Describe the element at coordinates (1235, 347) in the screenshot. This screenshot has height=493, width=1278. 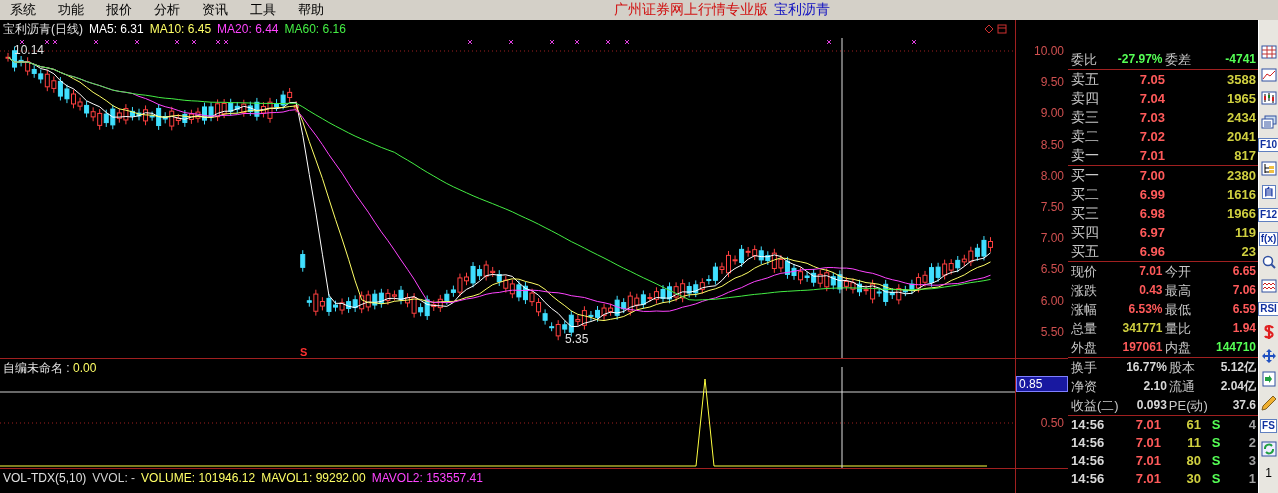
I see `quote-value: 144710` at that location.